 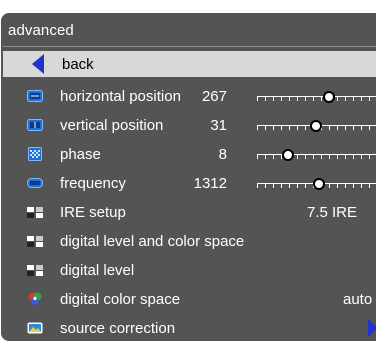 I want to click on menu-item-source-correction: source correction, so click(x=188, y=328).